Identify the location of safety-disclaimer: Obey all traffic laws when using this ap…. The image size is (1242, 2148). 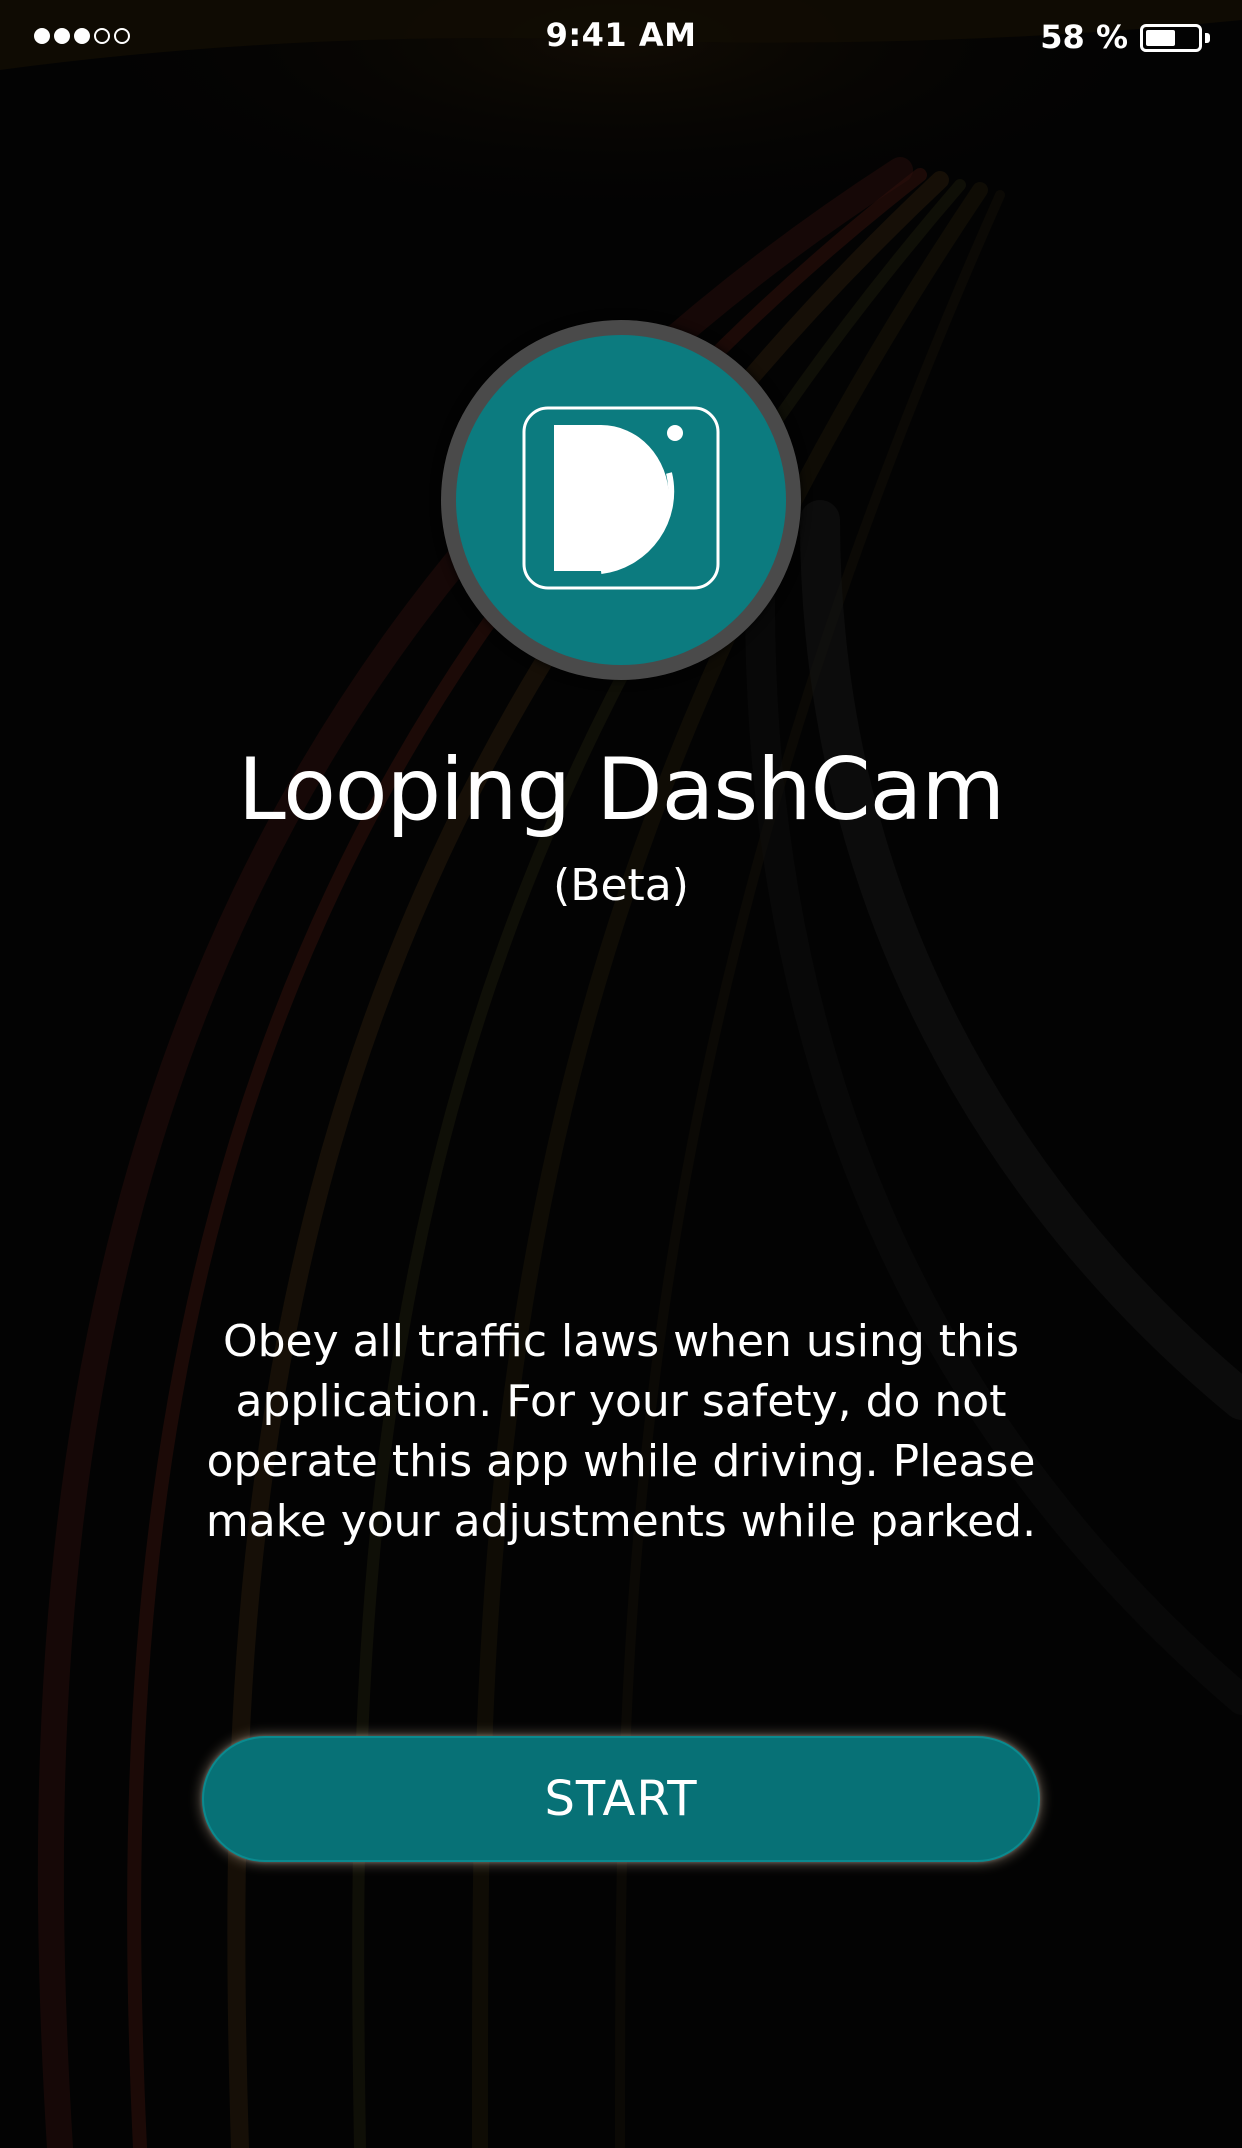
(621, 1431).